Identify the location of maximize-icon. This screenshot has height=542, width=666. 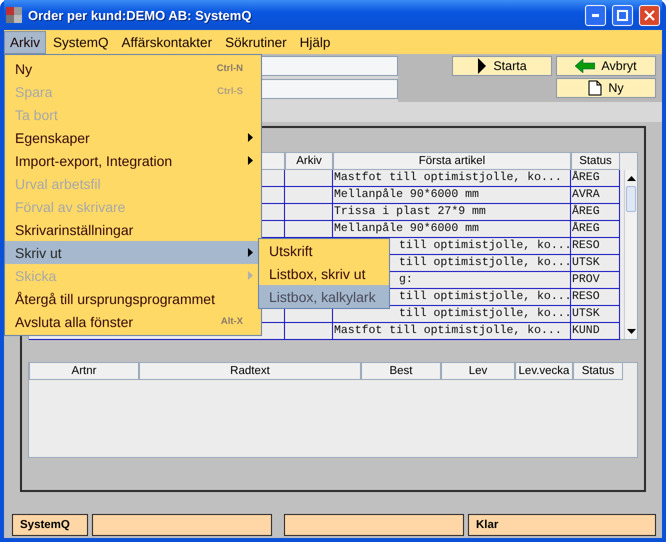
(622, 15).